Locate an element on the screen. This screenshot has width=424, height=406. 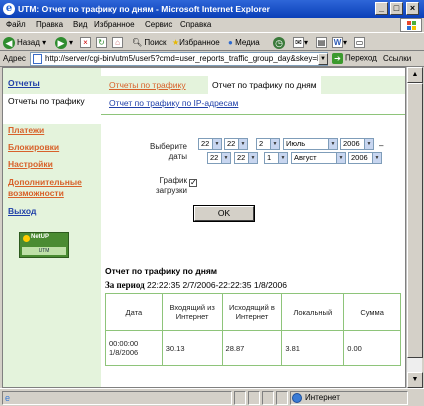
sidebar-item-traffic-reports: Отчеты по трафику is located at coordinates (52, 109).